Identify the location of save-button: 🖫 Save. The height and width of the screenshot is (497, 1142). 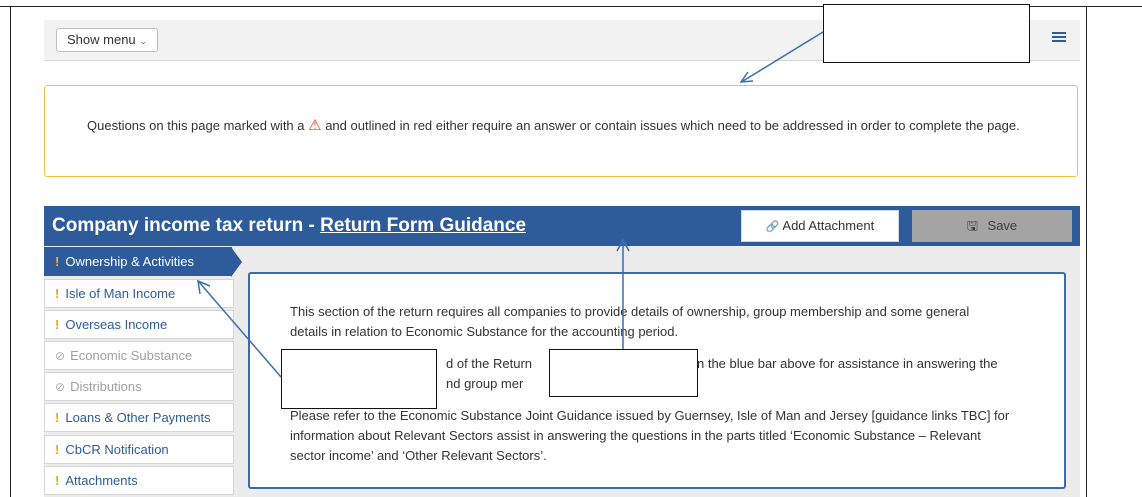
(992, 226).